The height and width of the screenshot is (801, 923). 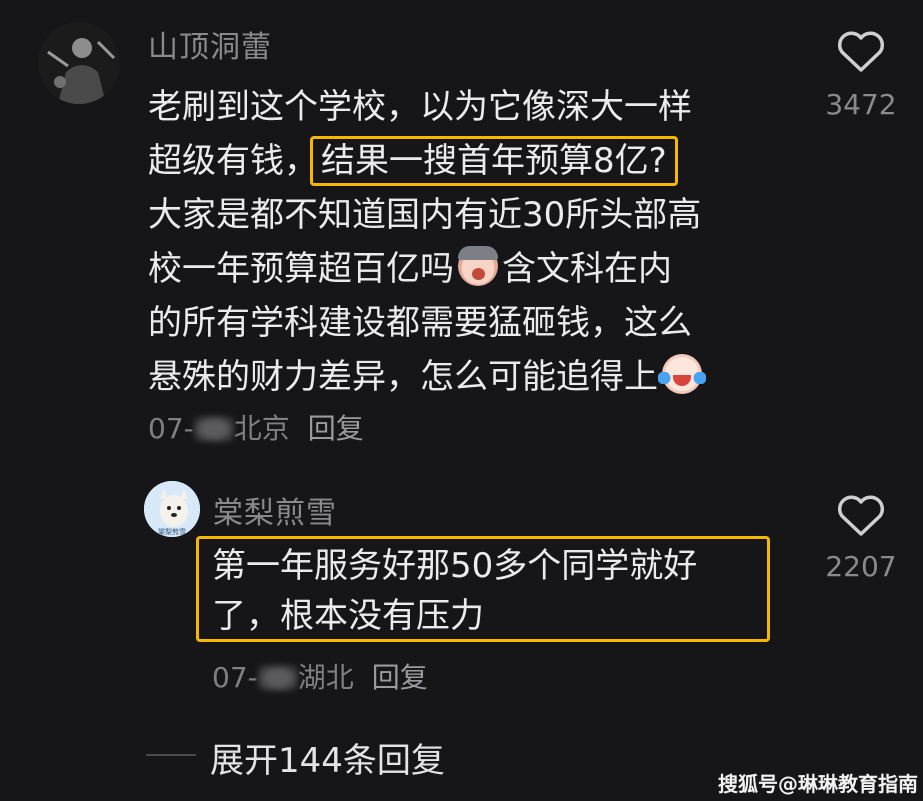 I want to click on comment-line-text: 含文科在内, so click(x=587, y=269).